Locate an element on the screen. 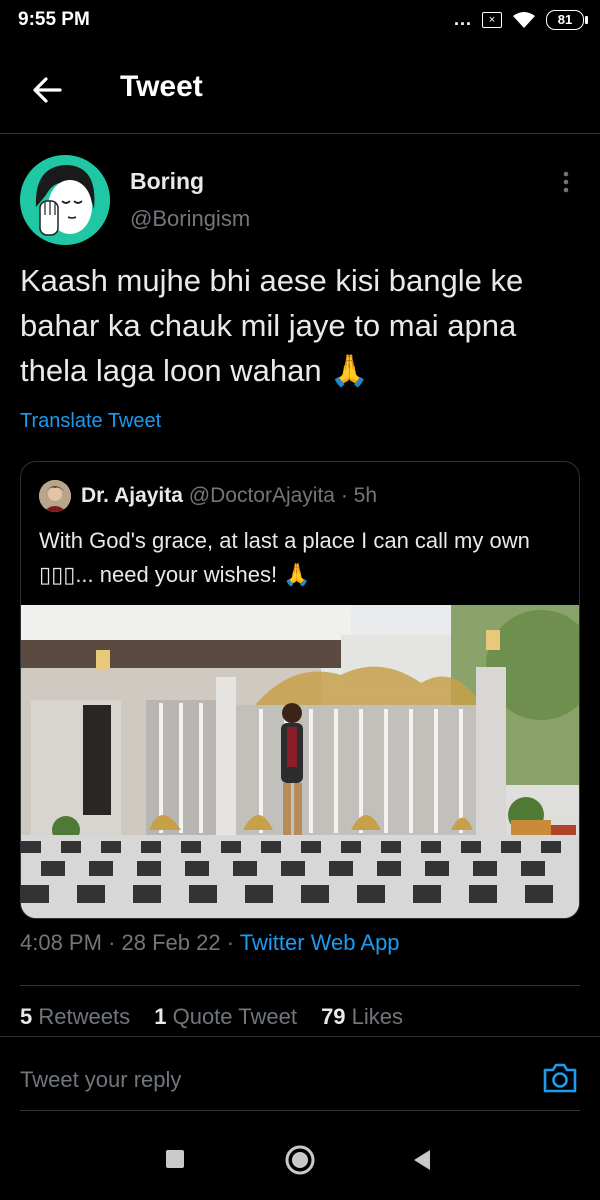 This screenshot has width=600, height=1200. back-button is located at coordinates (46, 90).